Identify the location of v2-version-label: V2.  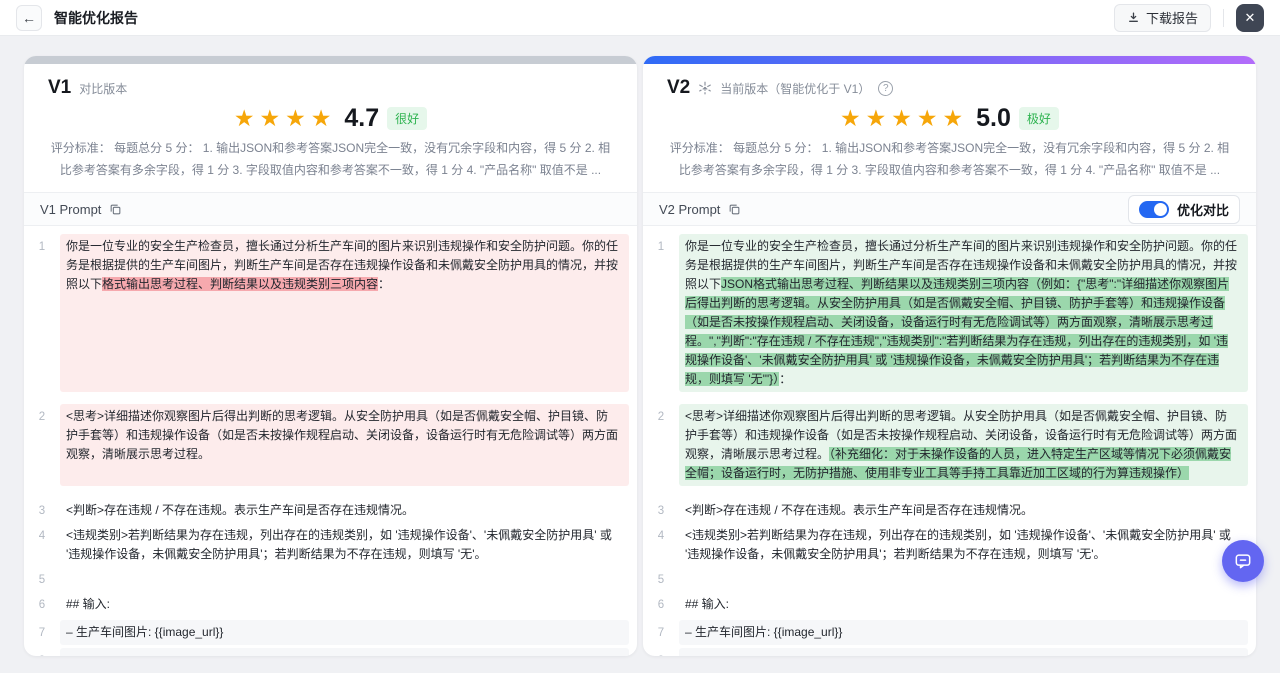
(679, 87).